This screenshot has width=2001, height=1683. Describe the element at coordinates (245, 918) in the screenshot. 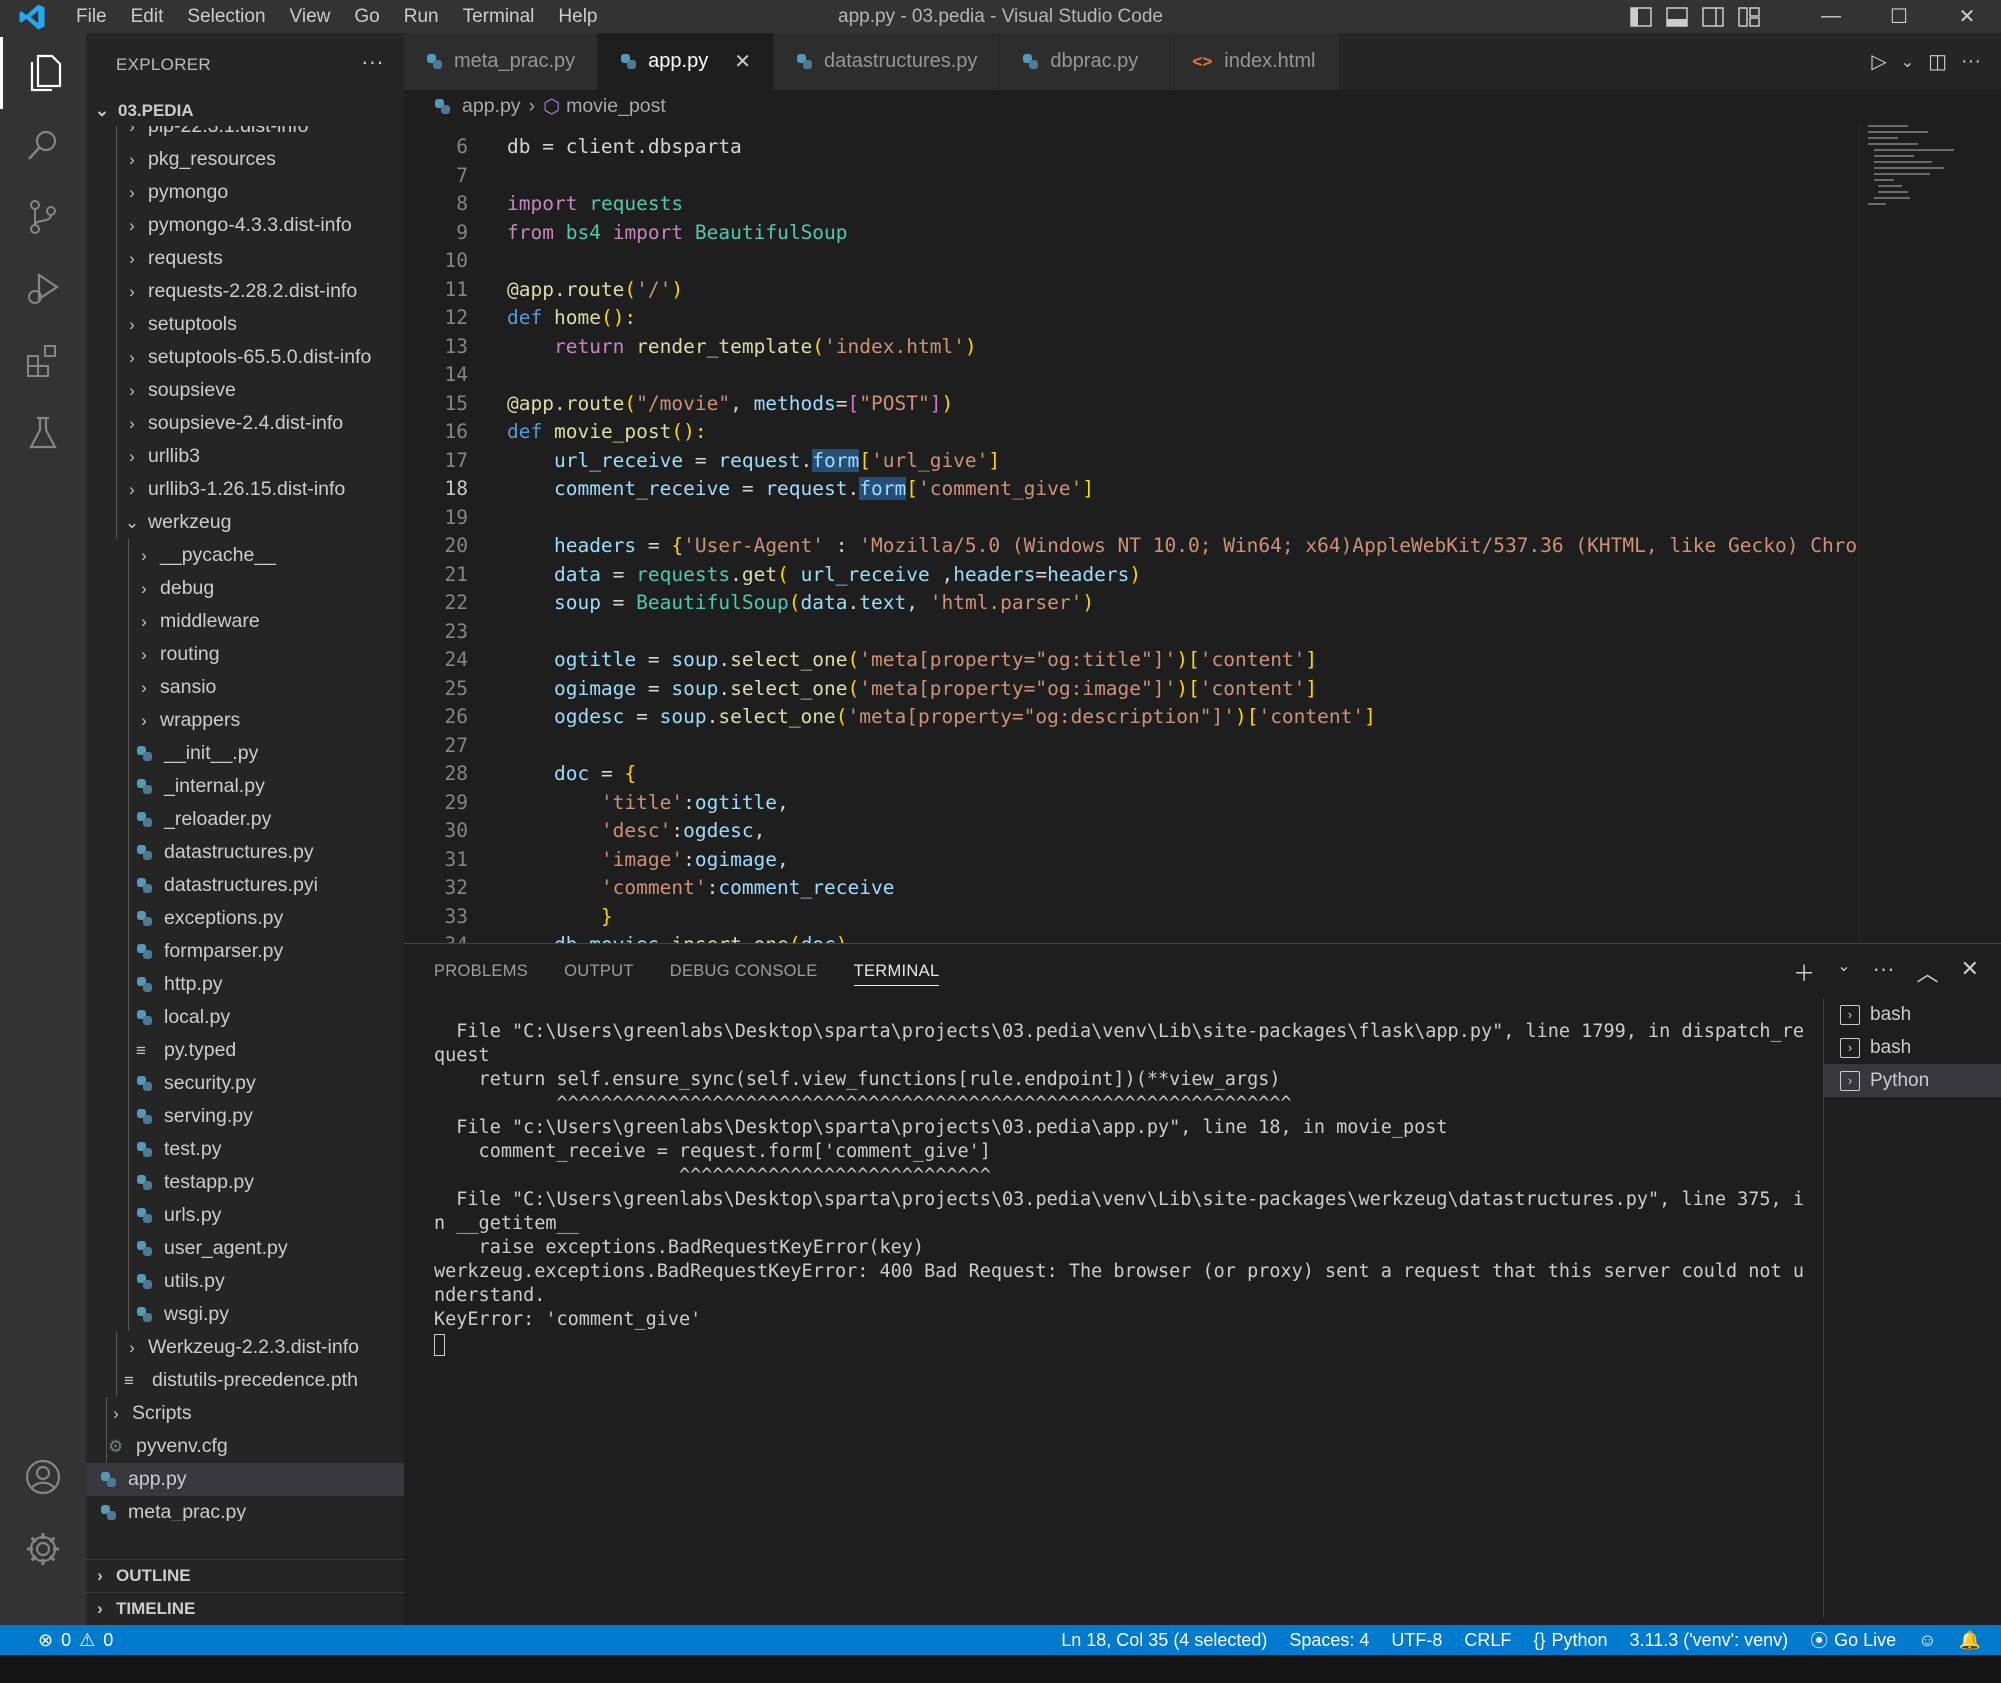

I see `tree-item: exceptions.py` at that location.